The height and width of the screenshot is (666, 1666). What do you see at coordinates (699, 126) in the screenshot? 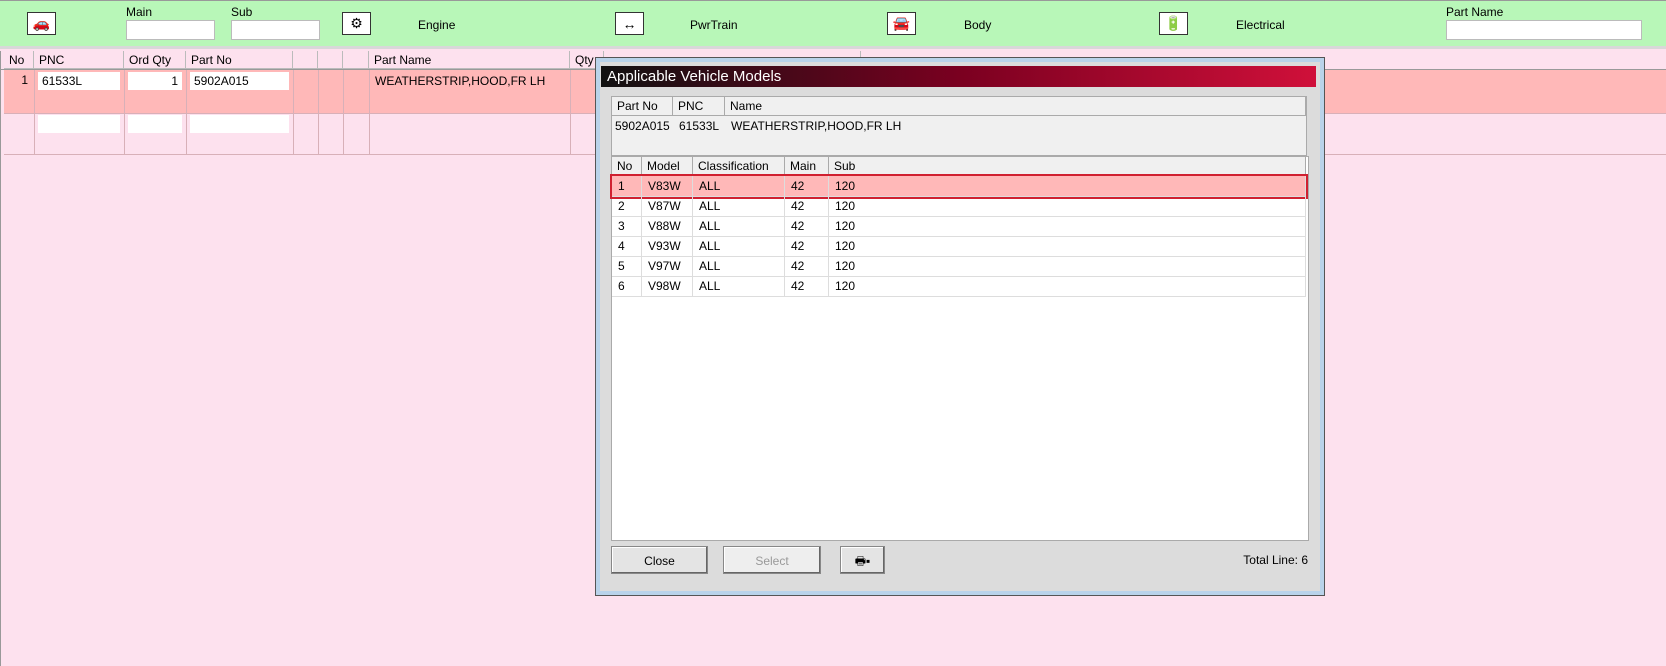
I see `info-pnc: 61533L` at bounding box center [699, 126].